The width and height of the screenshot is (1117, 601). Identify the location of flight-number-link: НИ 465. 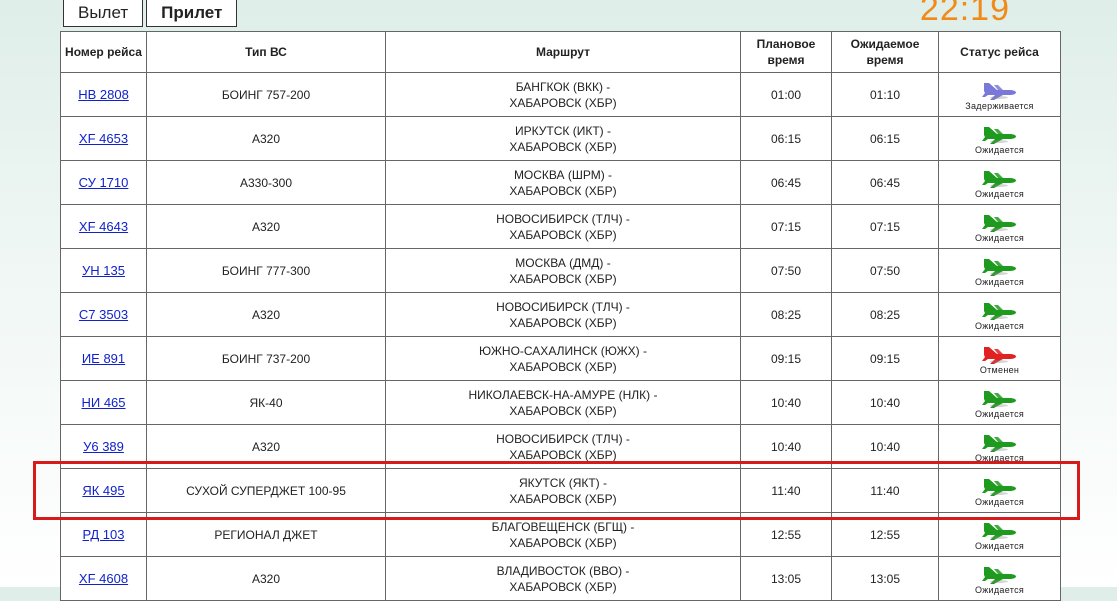
(103, 402).